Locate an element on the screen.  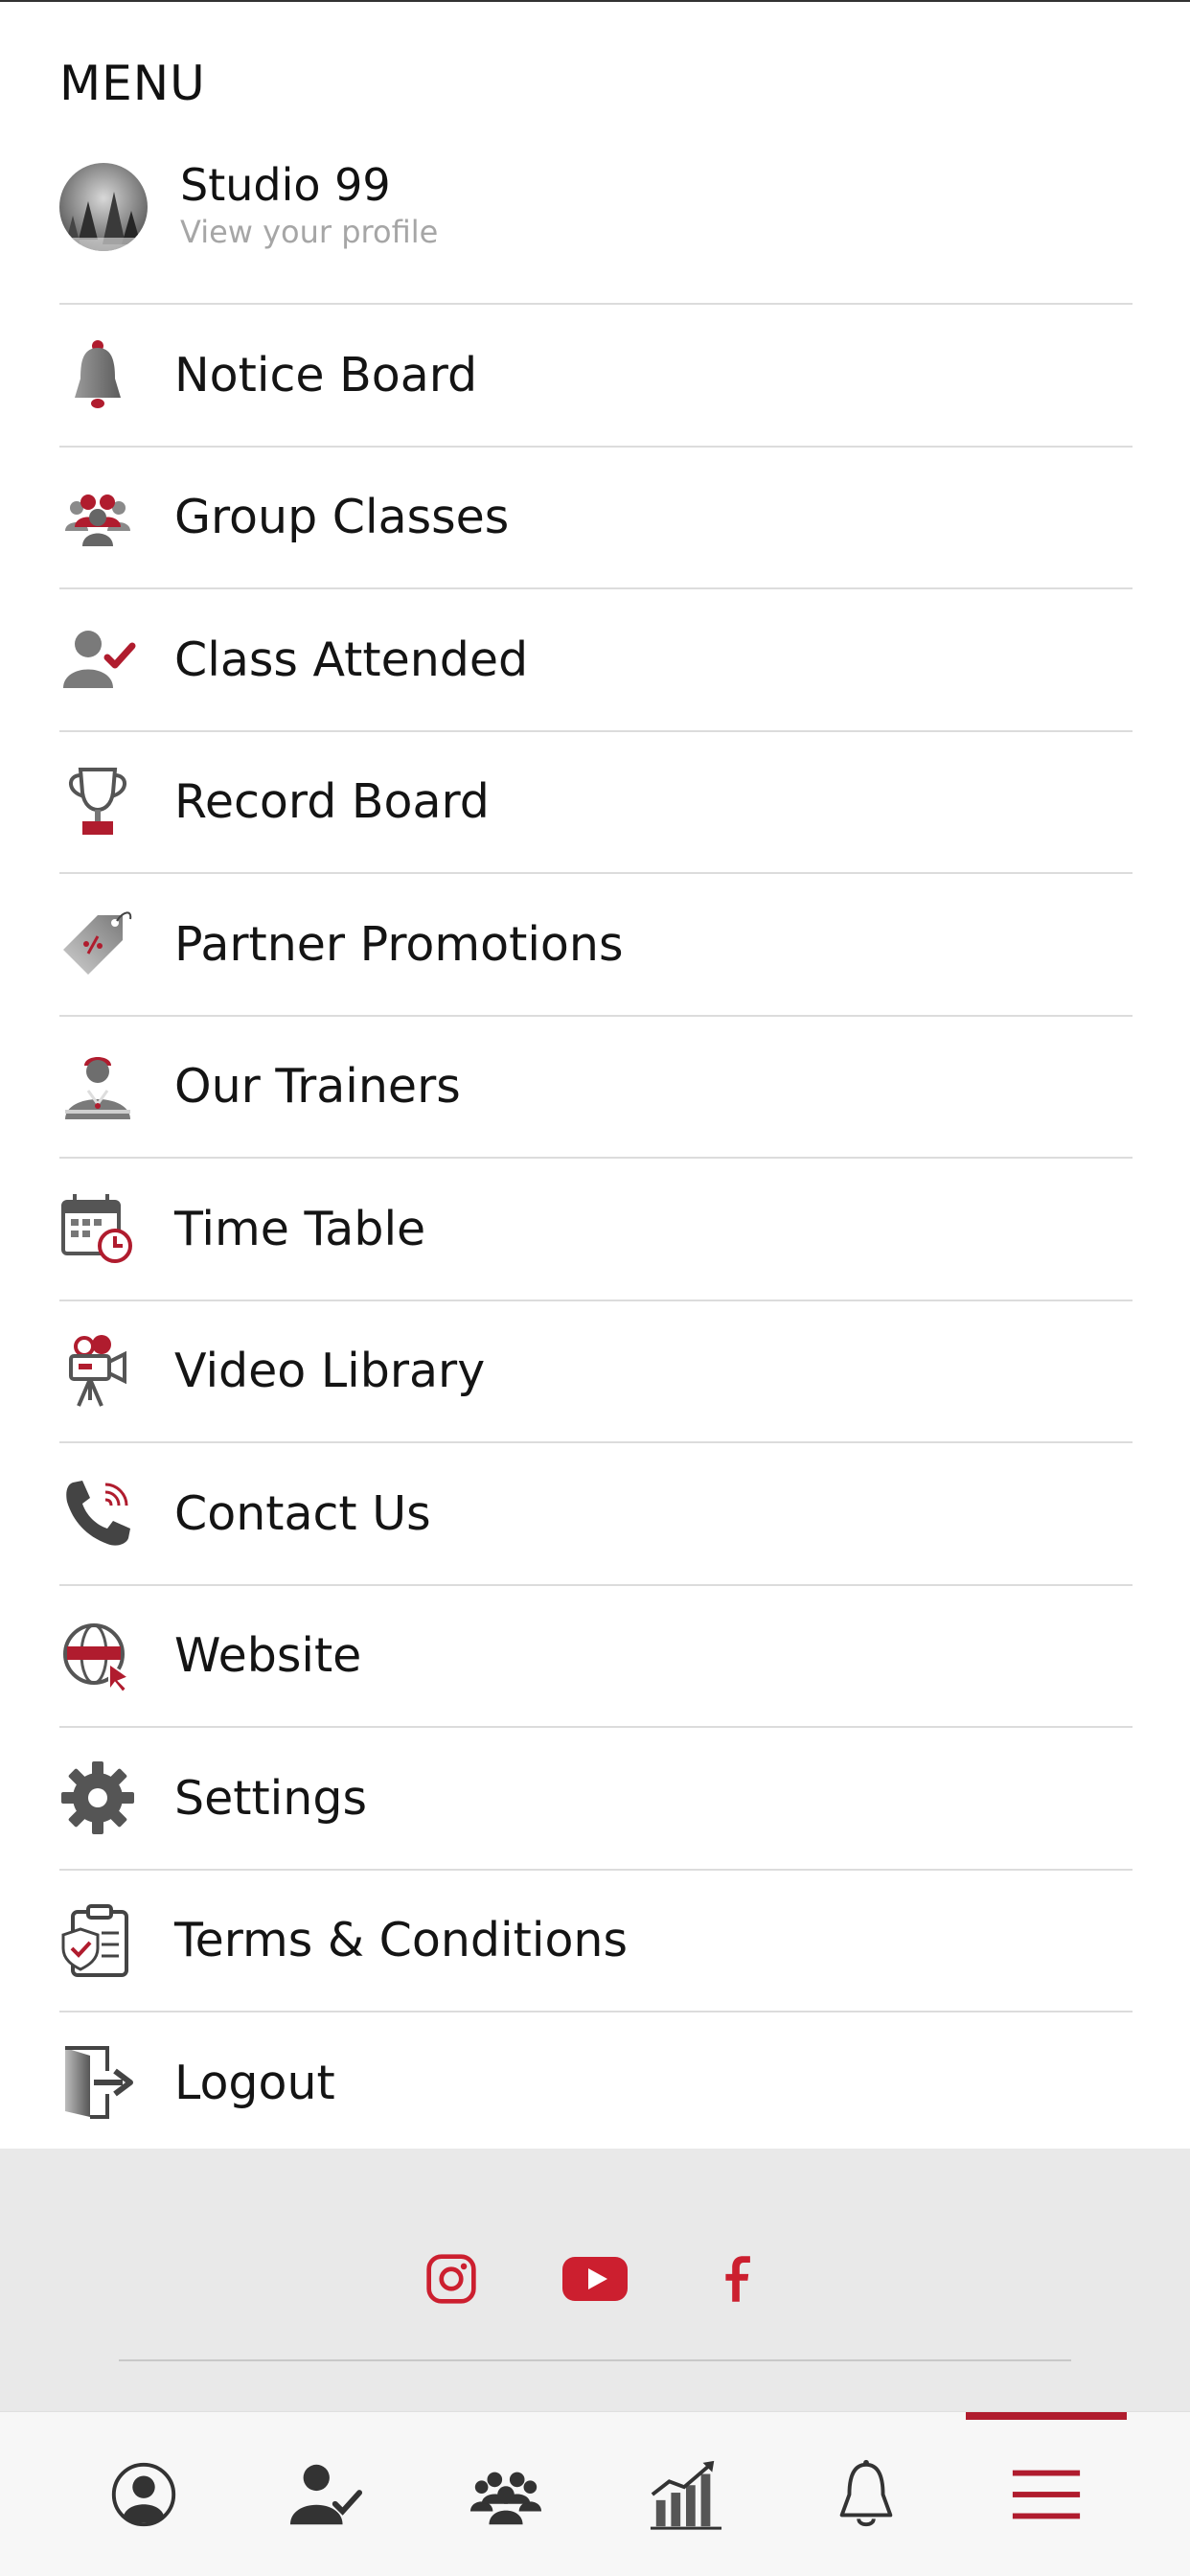
menu-item-label: Logout is located at coordinates (255, 2082).